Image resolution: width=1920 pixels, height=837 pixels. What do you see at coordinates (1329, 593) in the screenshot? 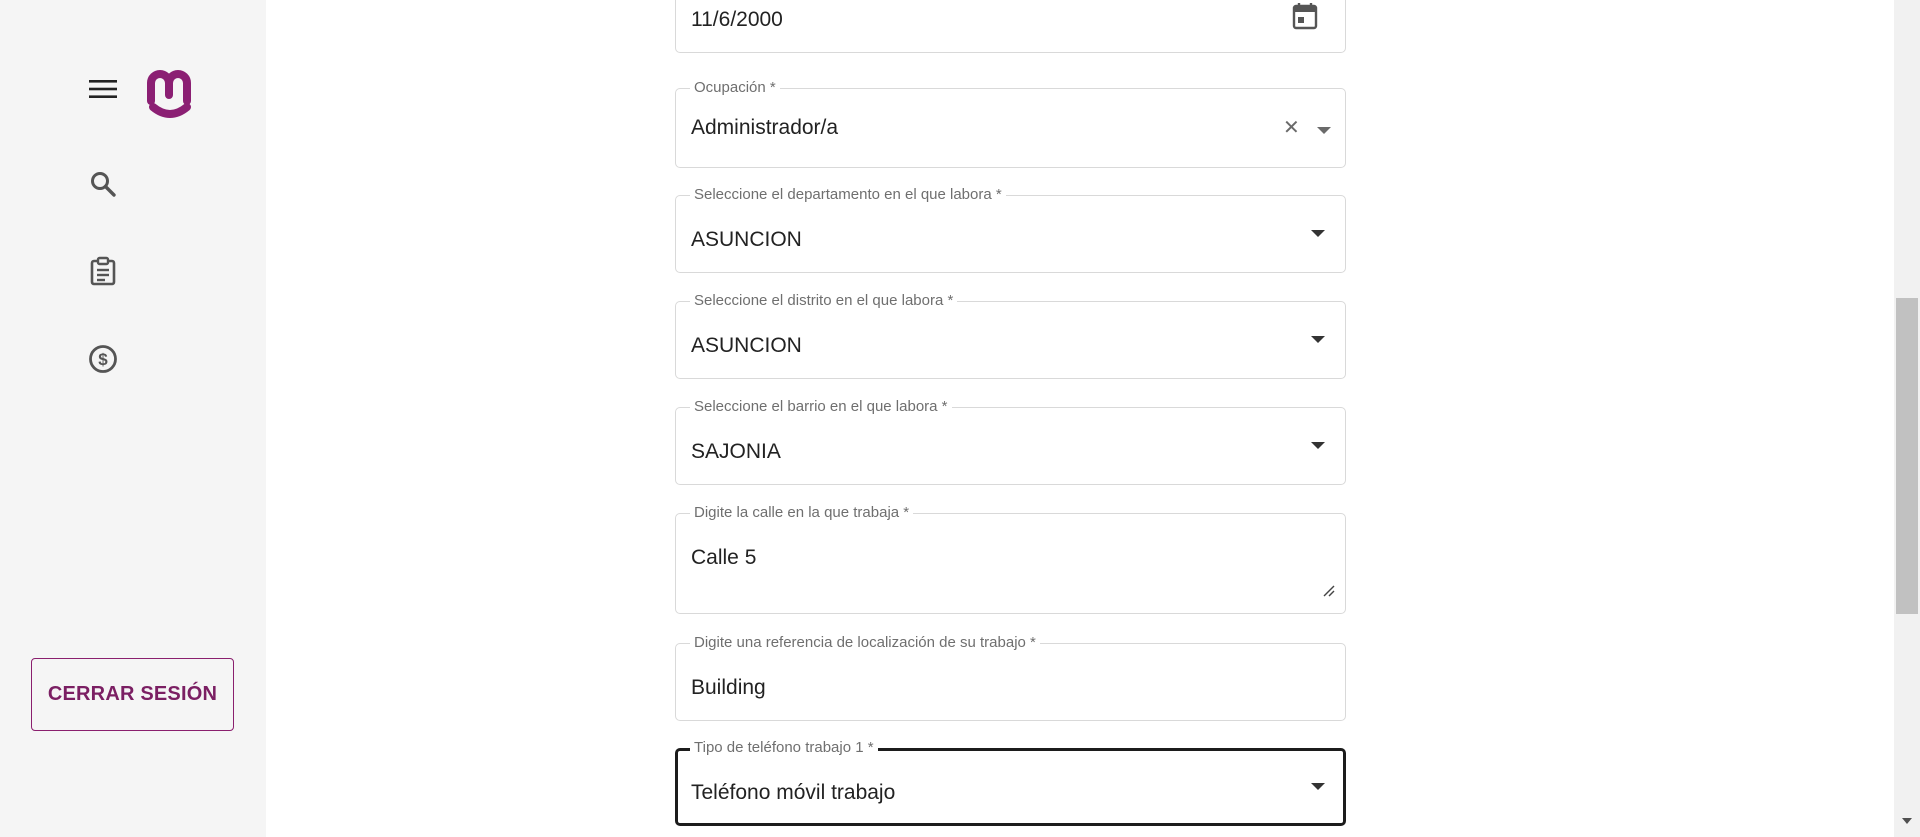
I see `resize-handle-icon` at bounding box center [1329, 593].